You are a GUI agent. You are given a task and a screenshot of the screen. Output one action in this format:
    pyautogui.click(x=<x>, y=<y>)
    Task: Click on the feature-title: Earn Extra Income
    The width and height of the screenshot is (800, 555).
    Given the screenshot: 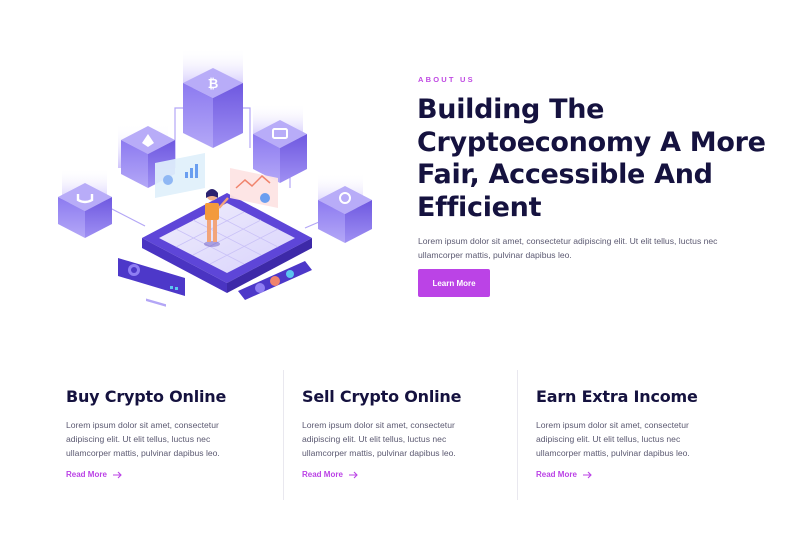 What is the action you would take?
    pyautogui.click(x=617, y=396)
    